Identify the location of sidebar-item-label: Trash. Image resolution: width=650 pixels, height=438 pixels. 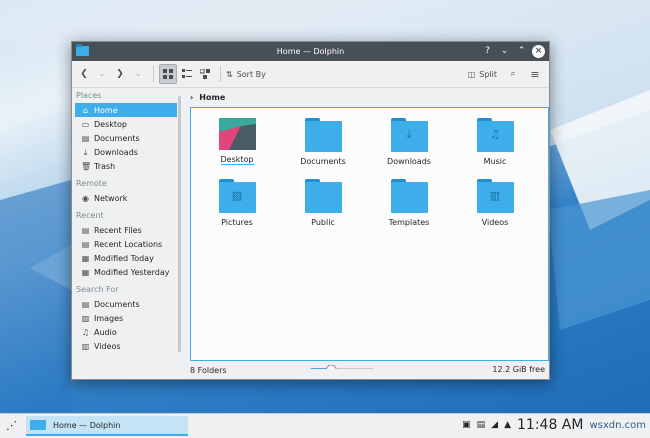
(105, 166).